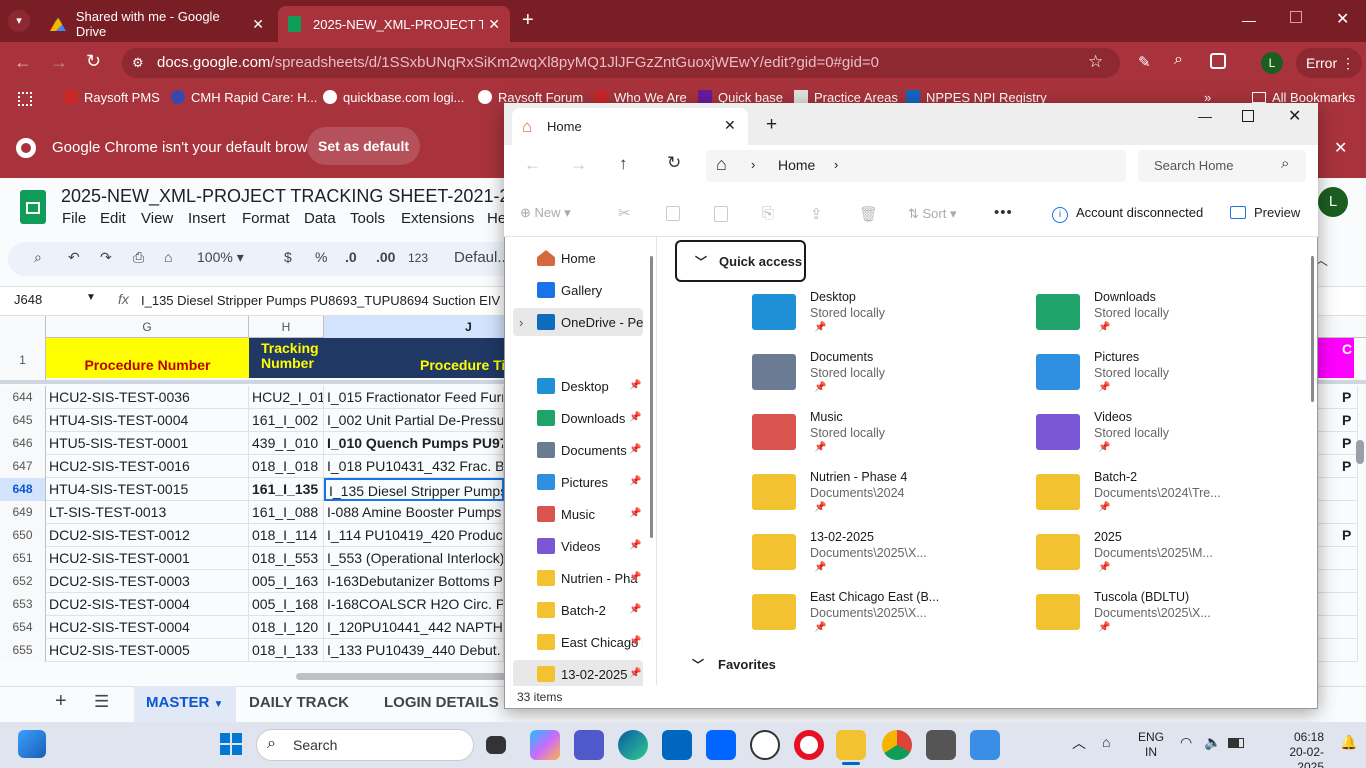 The image size is (1366, 768). Describe the element at coordinates (286, 604) in the screenshot. I see `cell-tracking-number: 005_I_168` at that location.